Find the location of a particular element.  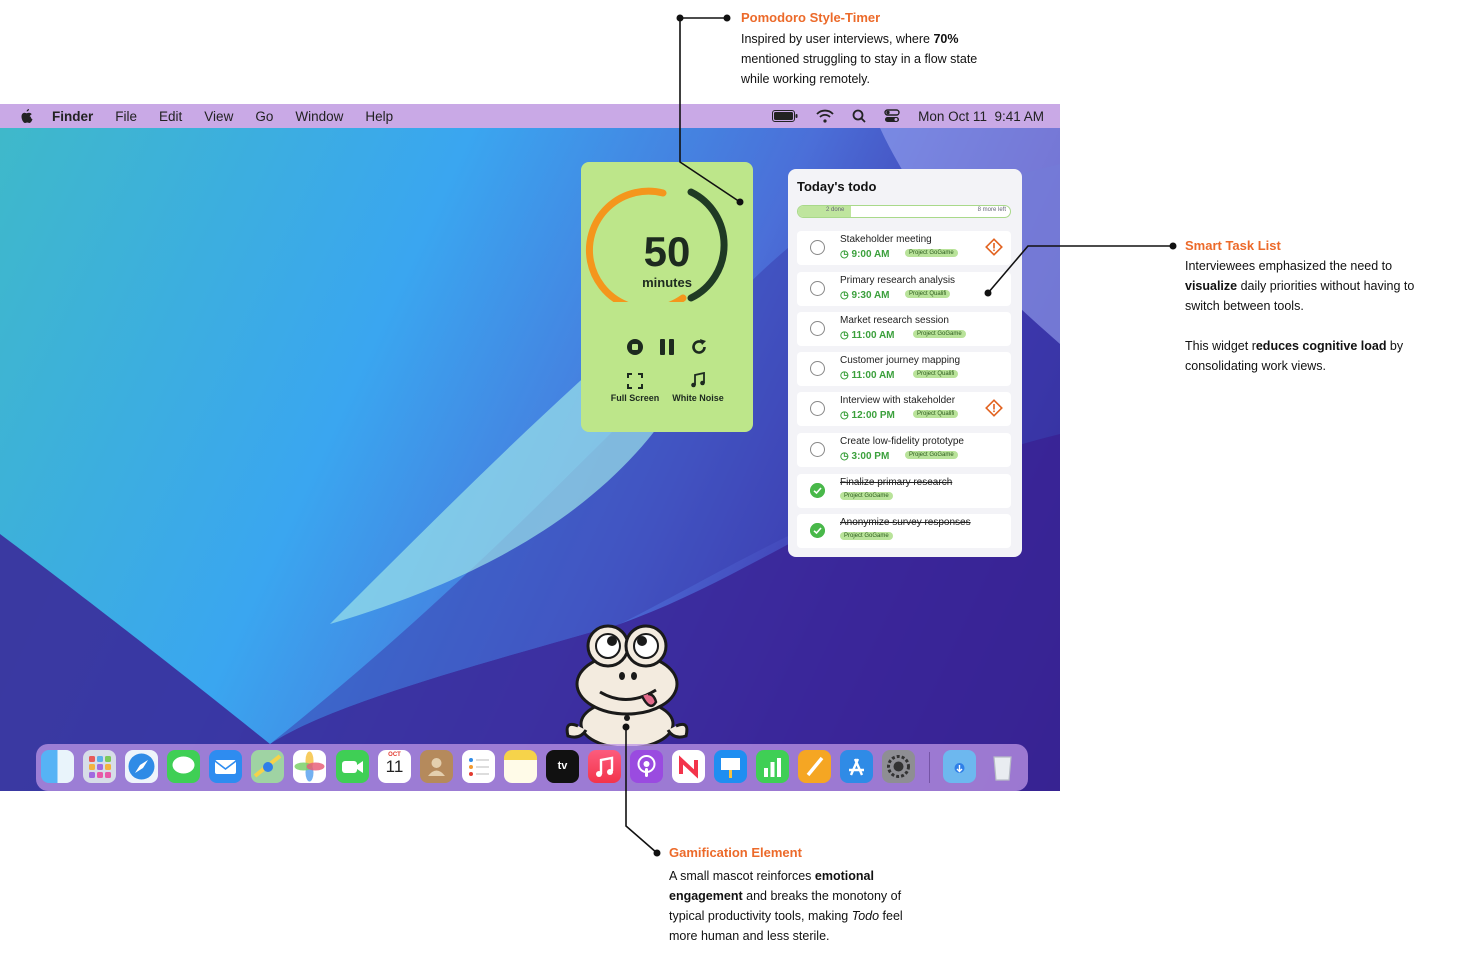

annotation-fragment: Inspired by user interviews, where is located at coordinates (837, 39).